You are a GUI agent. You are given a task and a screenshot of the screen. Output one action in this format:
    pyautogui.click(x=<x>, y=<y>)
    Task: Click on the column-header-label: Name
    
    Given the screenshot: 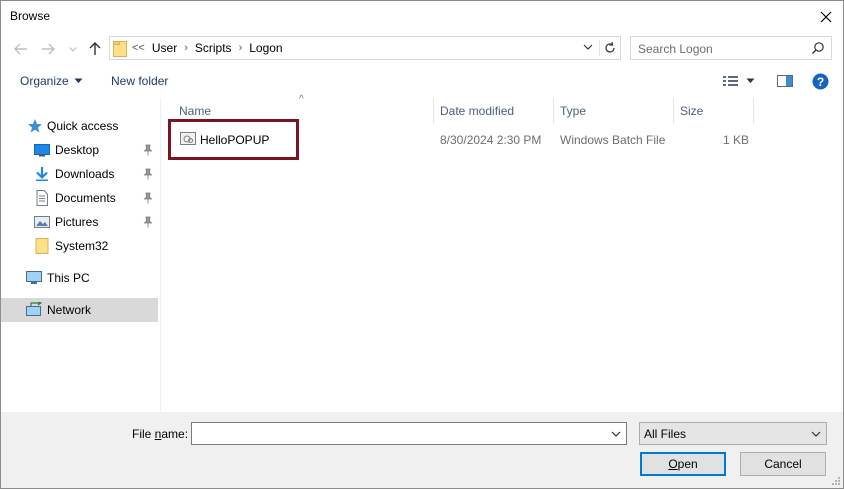 What is the action you would take?
    pyautogui.click(x=195, y=111)
    